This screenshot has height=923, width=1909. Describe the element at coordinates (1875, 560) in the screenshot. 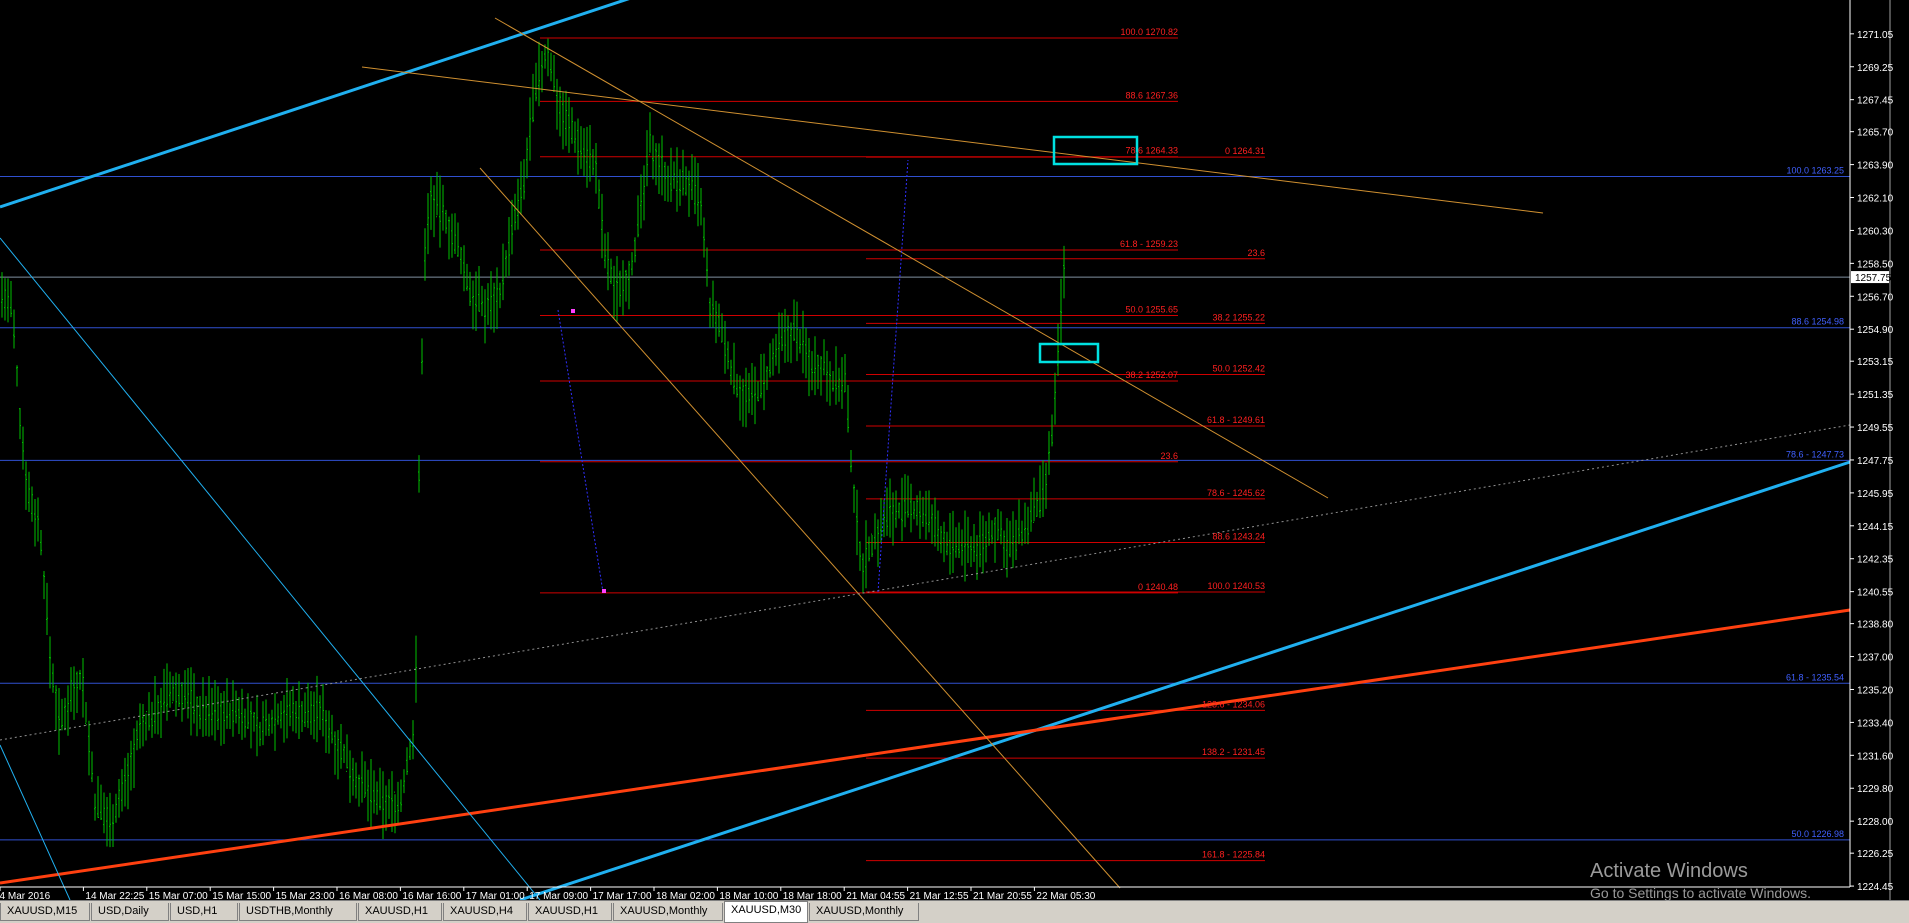

I see `price-tick-label: 1242.35` at that location.